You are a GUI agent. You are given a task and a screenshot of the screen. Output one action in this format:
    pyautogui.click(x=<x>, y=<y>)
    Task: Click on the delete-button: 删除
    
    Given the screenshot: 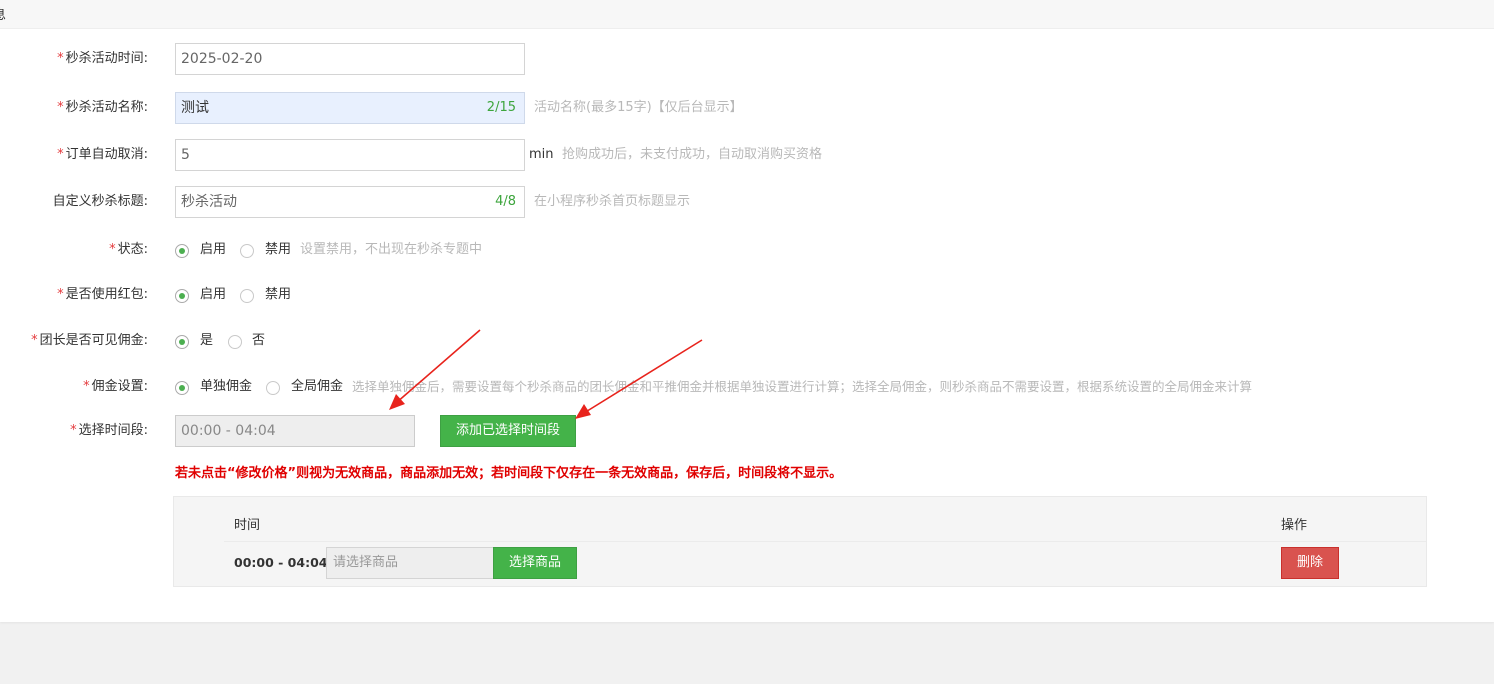 What is the action you would take?
    pyautogui.click(x=1310, y=563)
    